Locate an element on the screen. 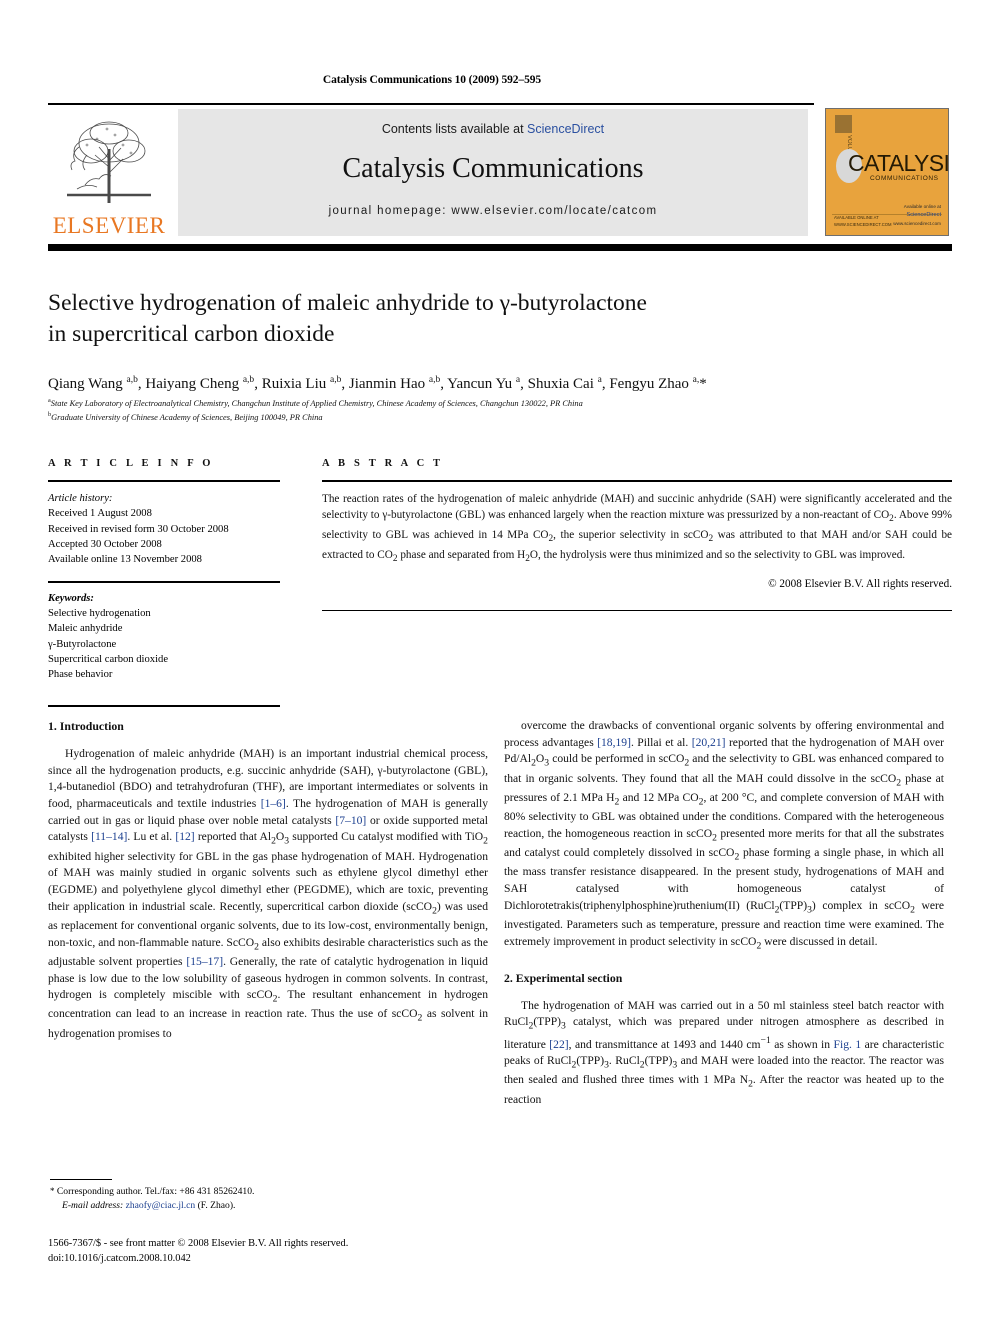 This screenshot has width=992, height=1323. email-suffix: (F. Zhao). is located at coordinates (216, 1206).